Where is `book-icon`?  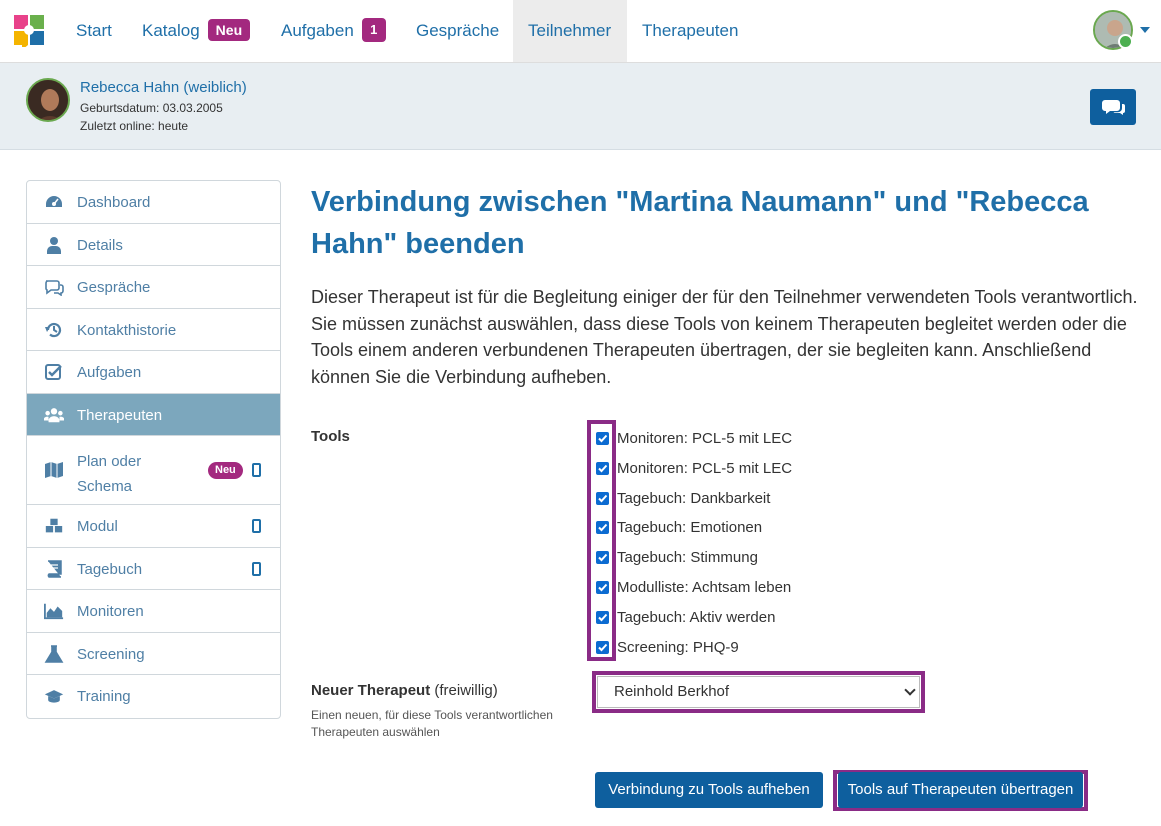 book-icon is located at coordinates (54, 568).